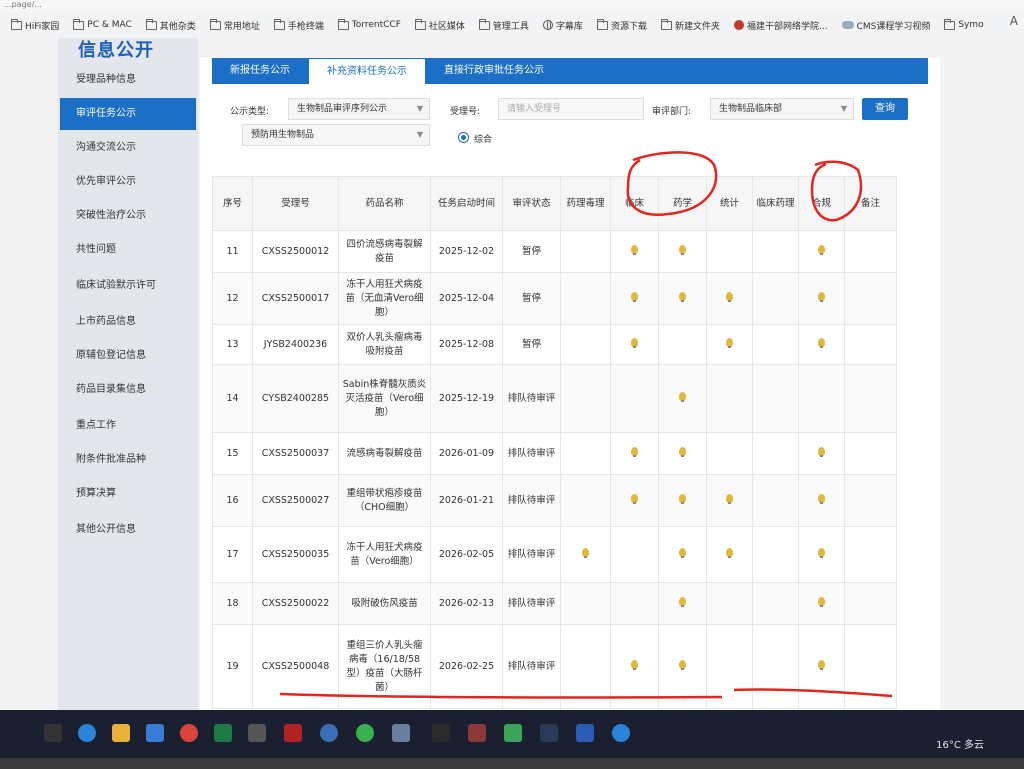 The height and width of the screenshot is (769, 1024). I want to click on bookmark-item: TorrentCCF, so click(369, 25).